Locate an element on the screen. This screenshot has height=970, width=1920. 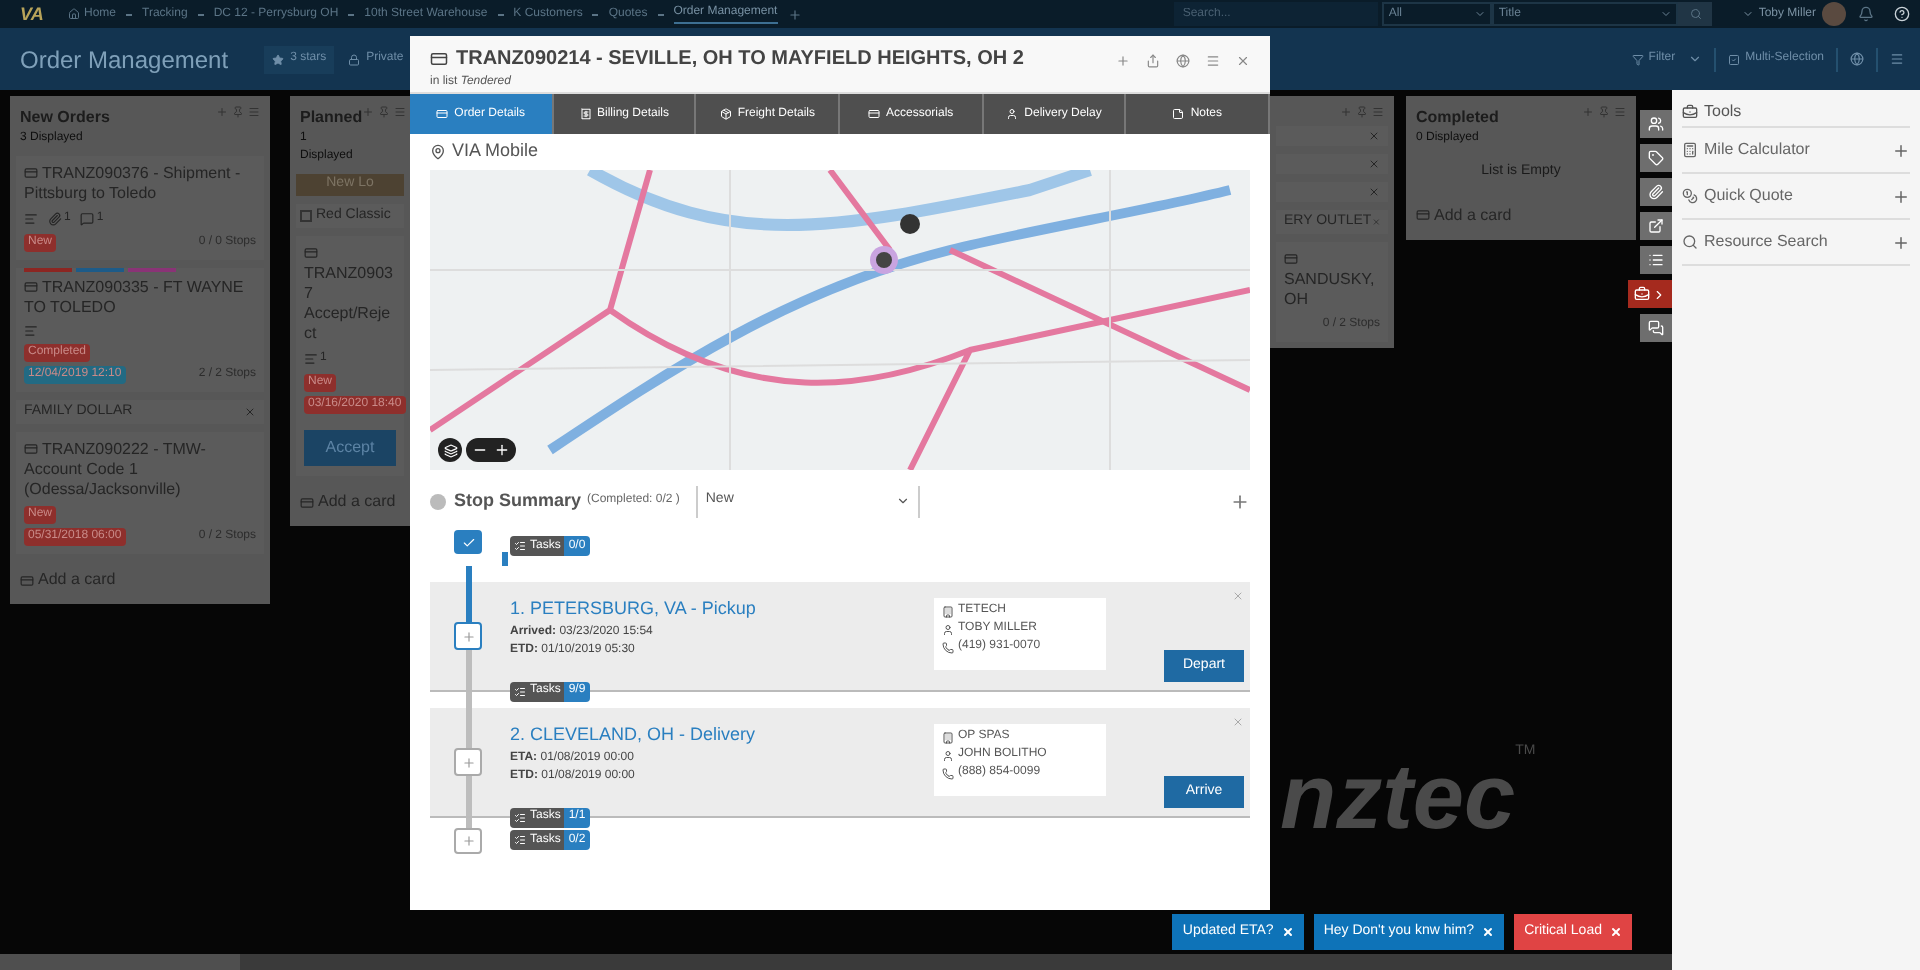
checkbox is located at coordinates (306, 216).